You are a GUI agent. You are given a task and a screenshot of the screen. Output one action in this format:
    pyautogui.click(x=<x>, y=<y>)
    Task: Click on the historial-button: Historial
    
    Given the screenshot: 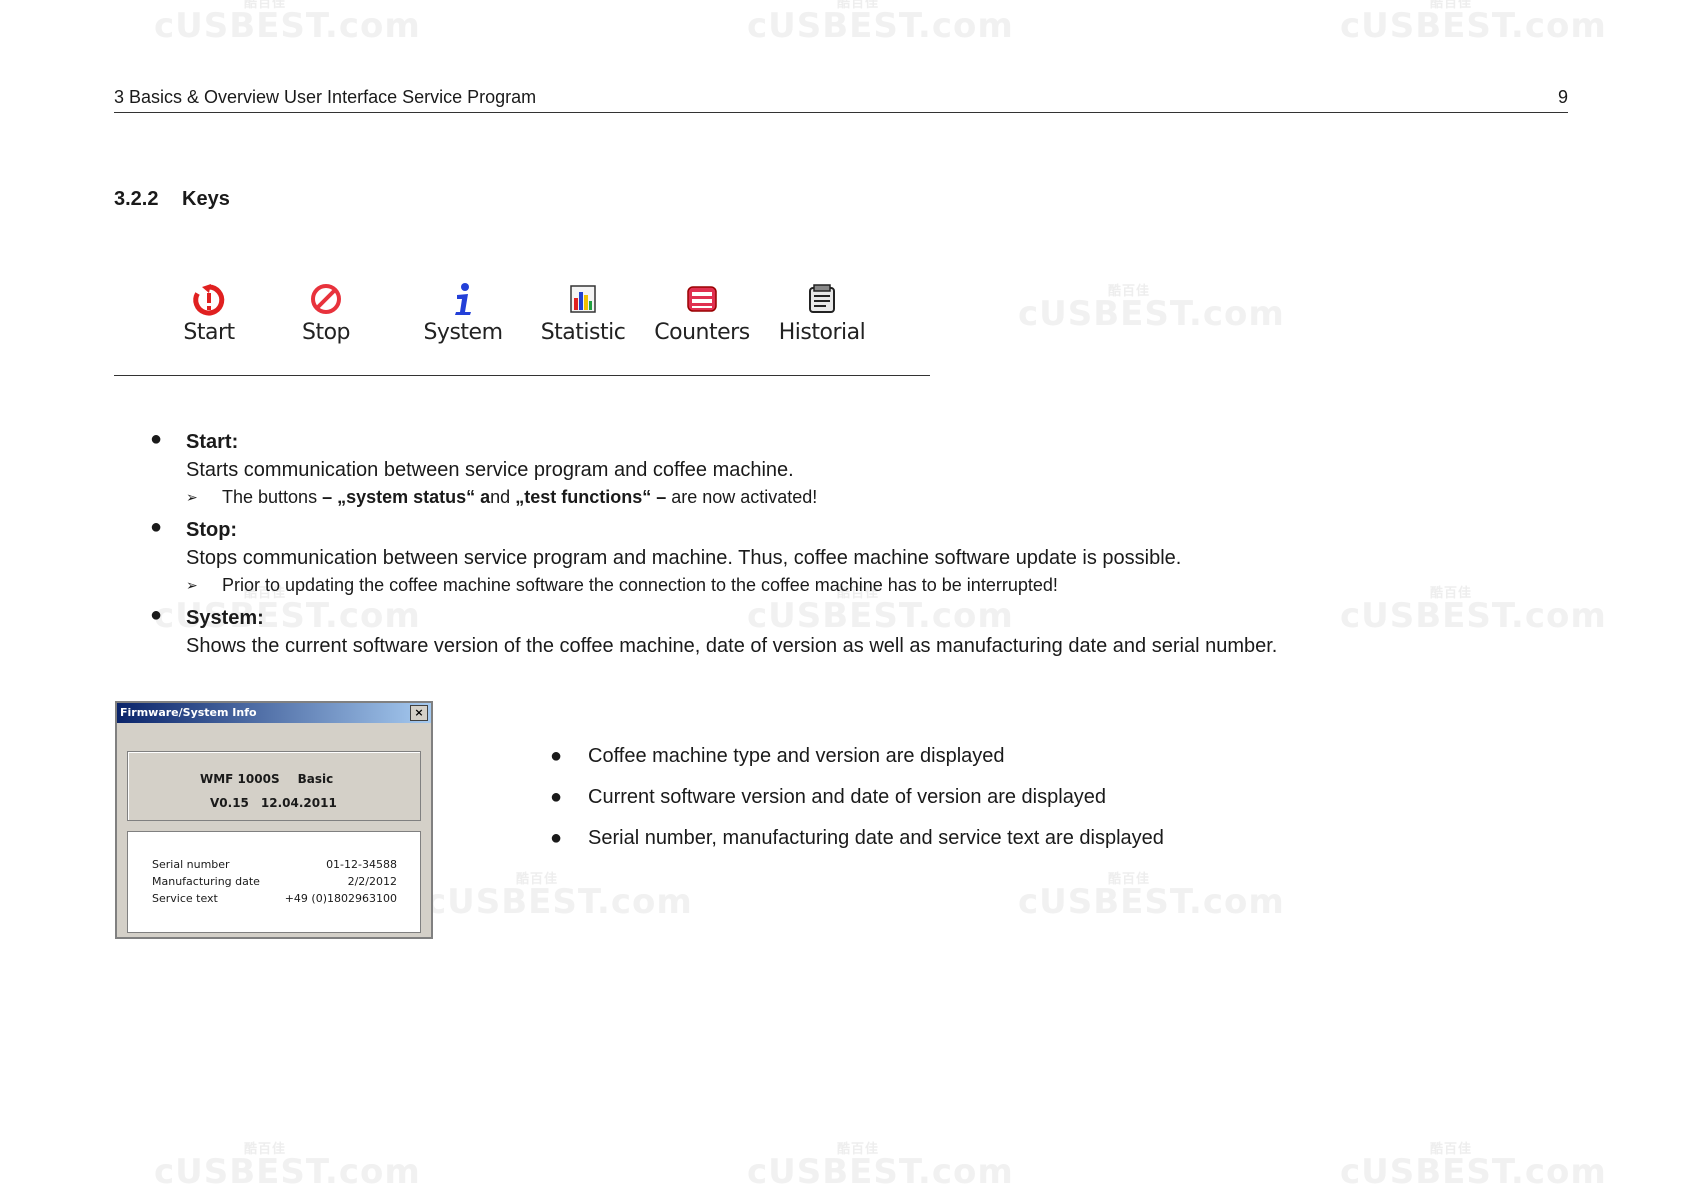 What is the action you would take?
    pyautogui.click(x=822, y=313)
    